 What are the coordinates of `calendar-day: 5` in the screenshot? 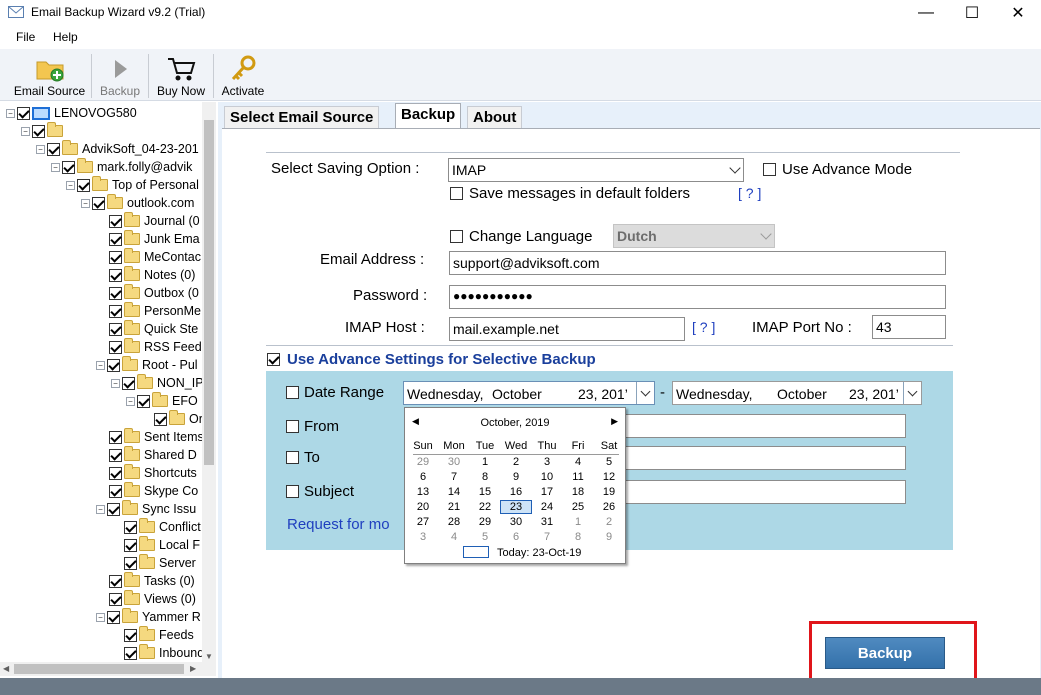 It's located at (485, 537).